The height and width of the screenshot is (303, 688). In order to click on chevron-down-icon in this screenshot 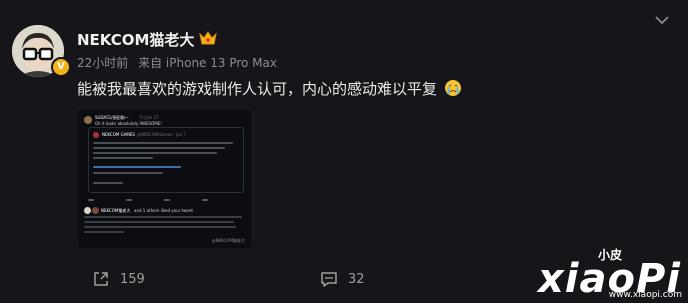, I will do `click(662, 20)`.